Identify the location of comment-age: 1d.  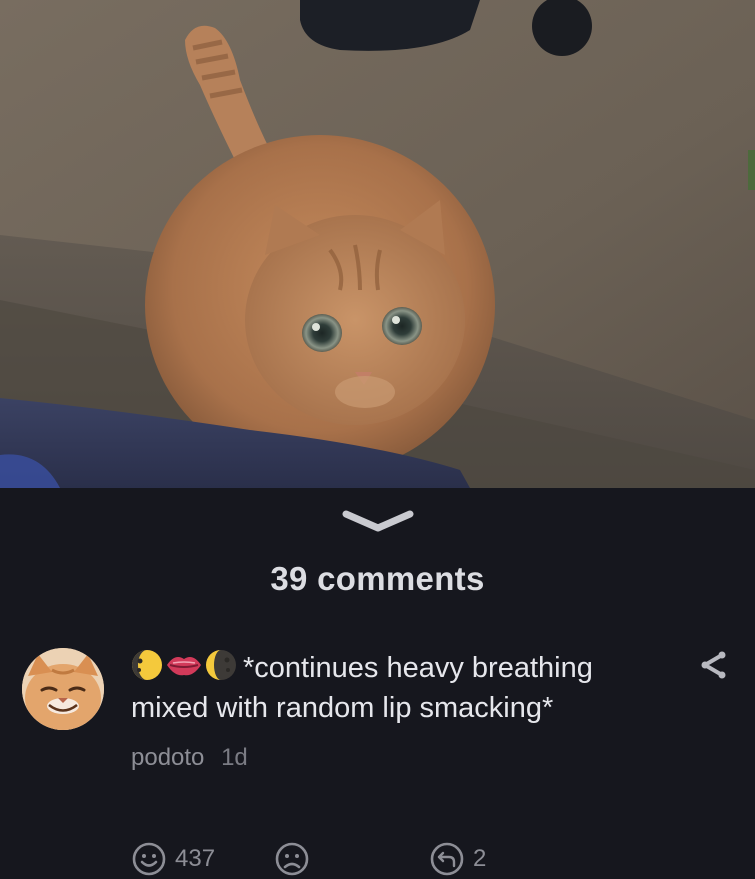
(234, 757).